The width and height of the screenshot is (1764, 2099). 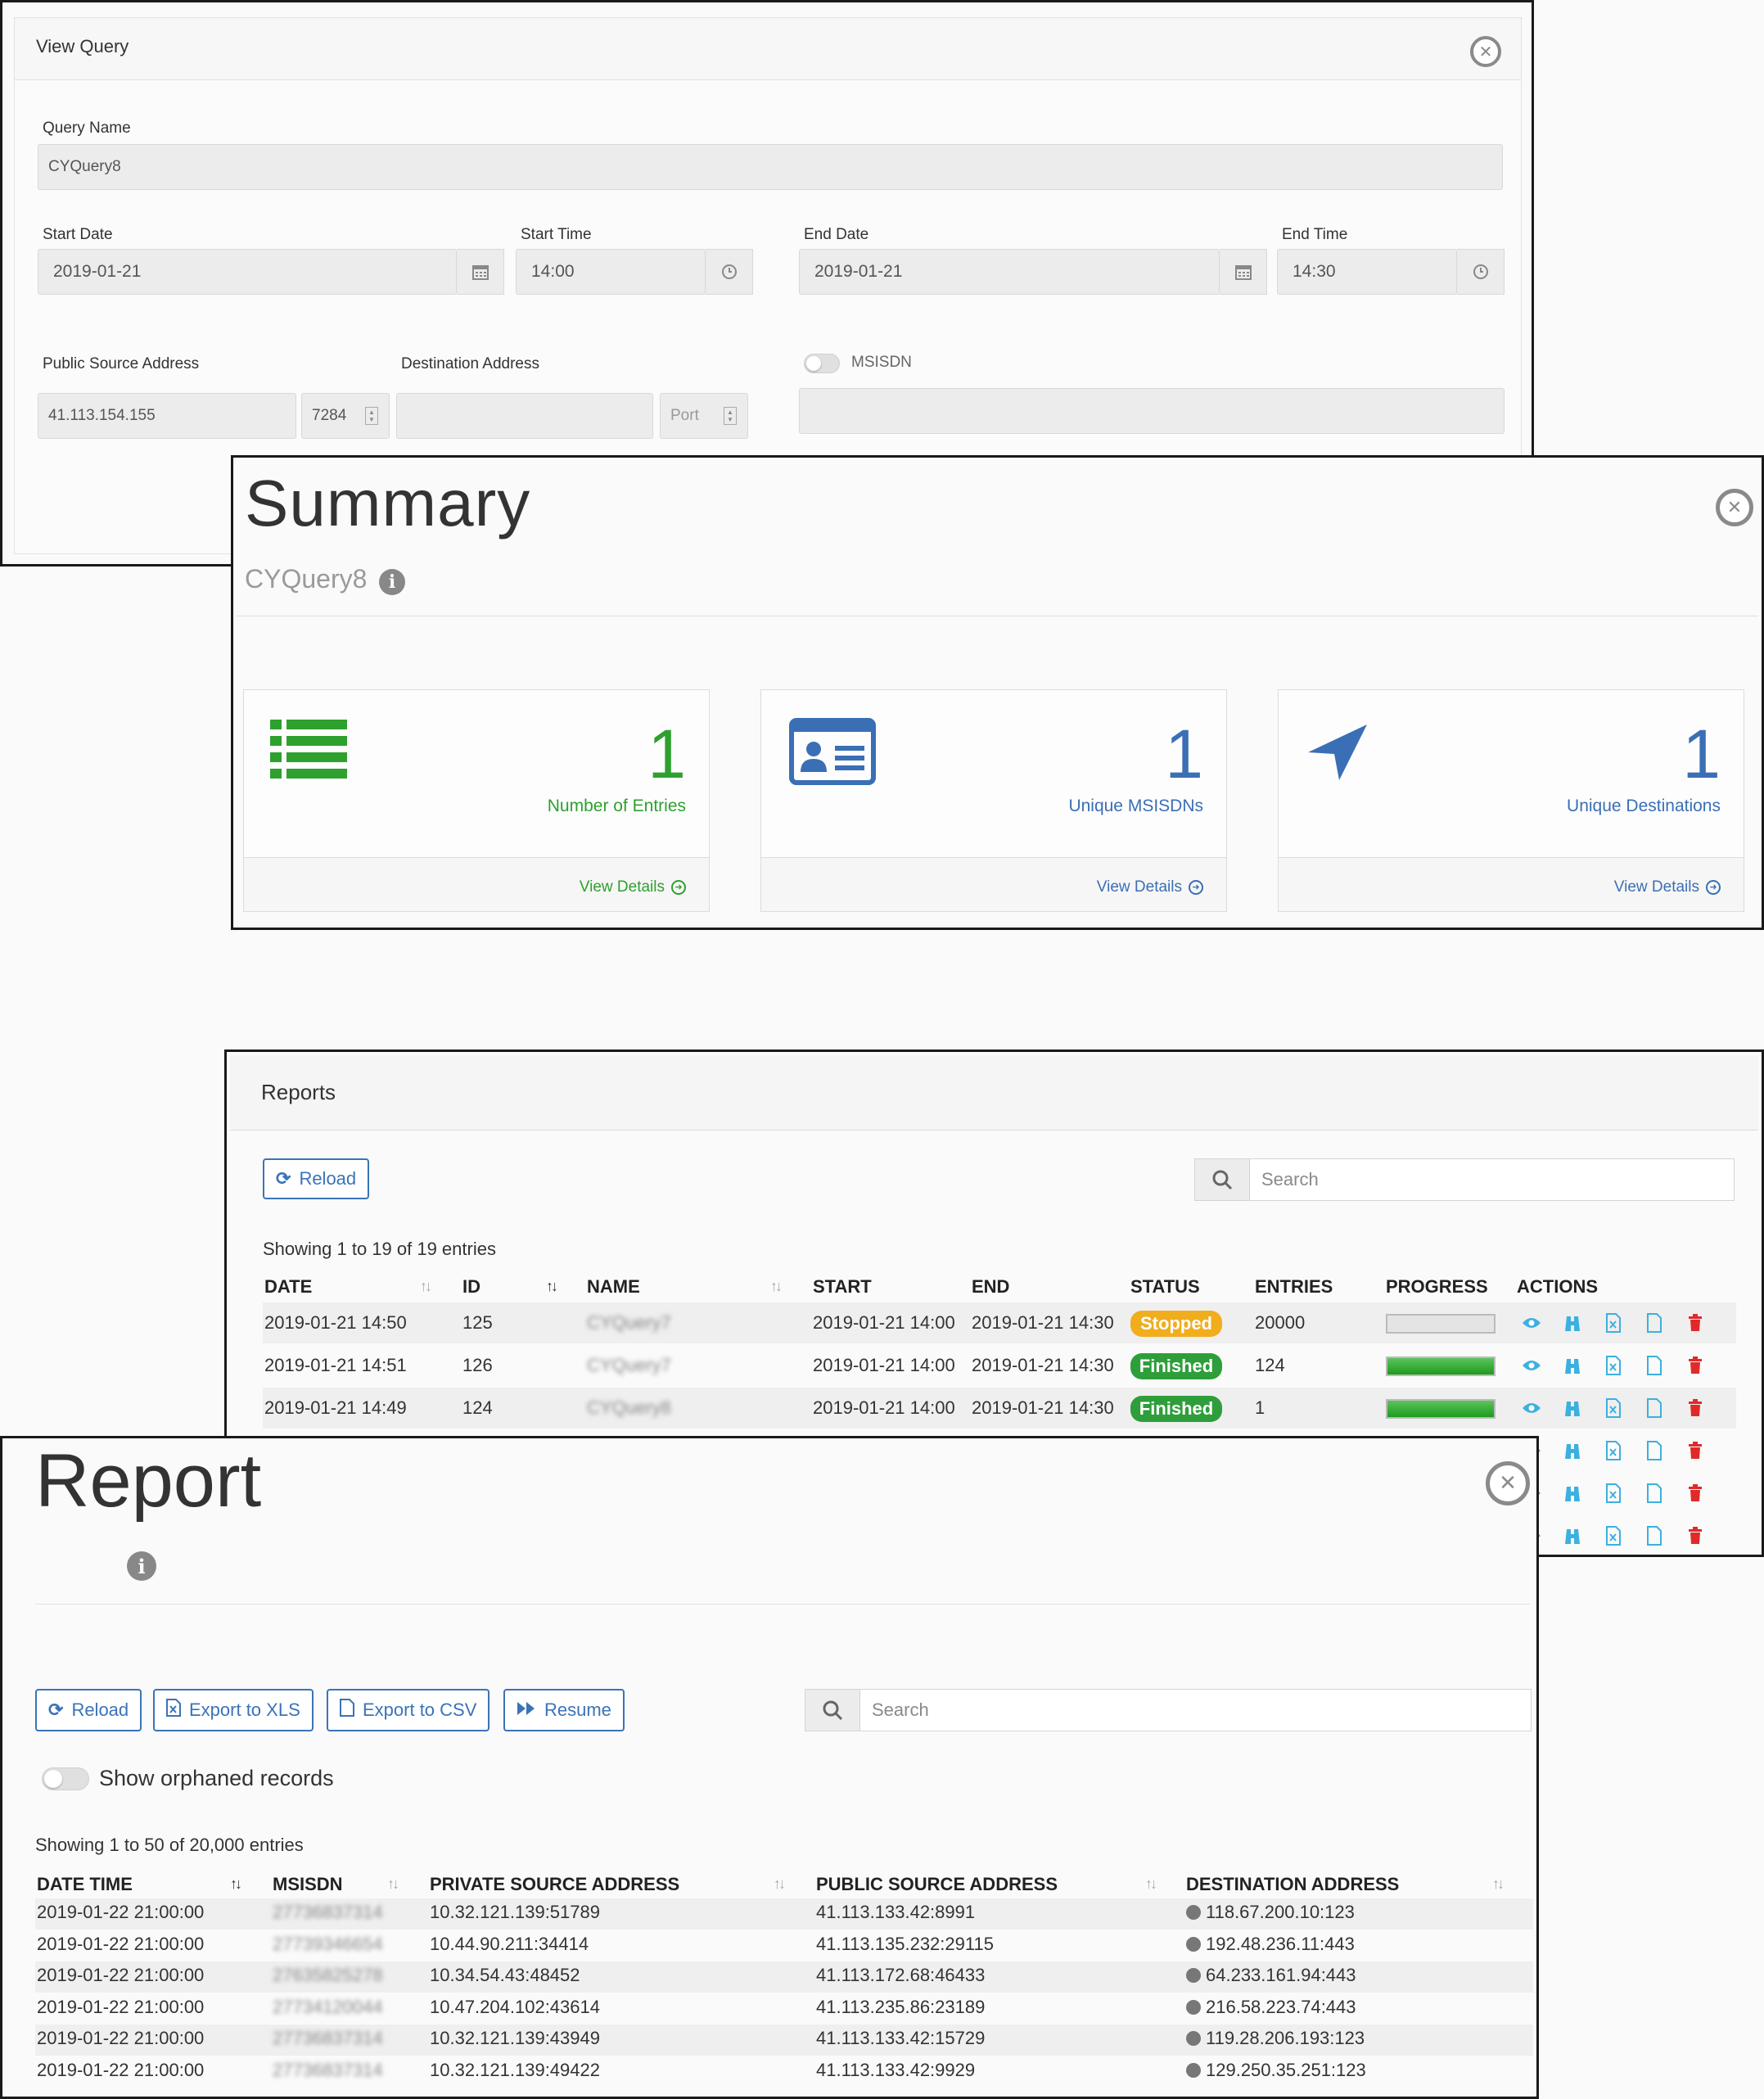 I want to click on cell-id: 126, so click(x=477, y=1365).